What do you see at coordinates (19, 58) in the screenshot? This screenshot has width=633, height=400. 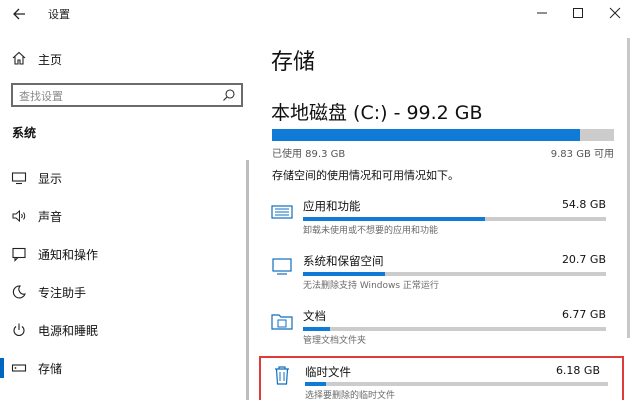 I see `home-icon` at bounding box center [19, 58].